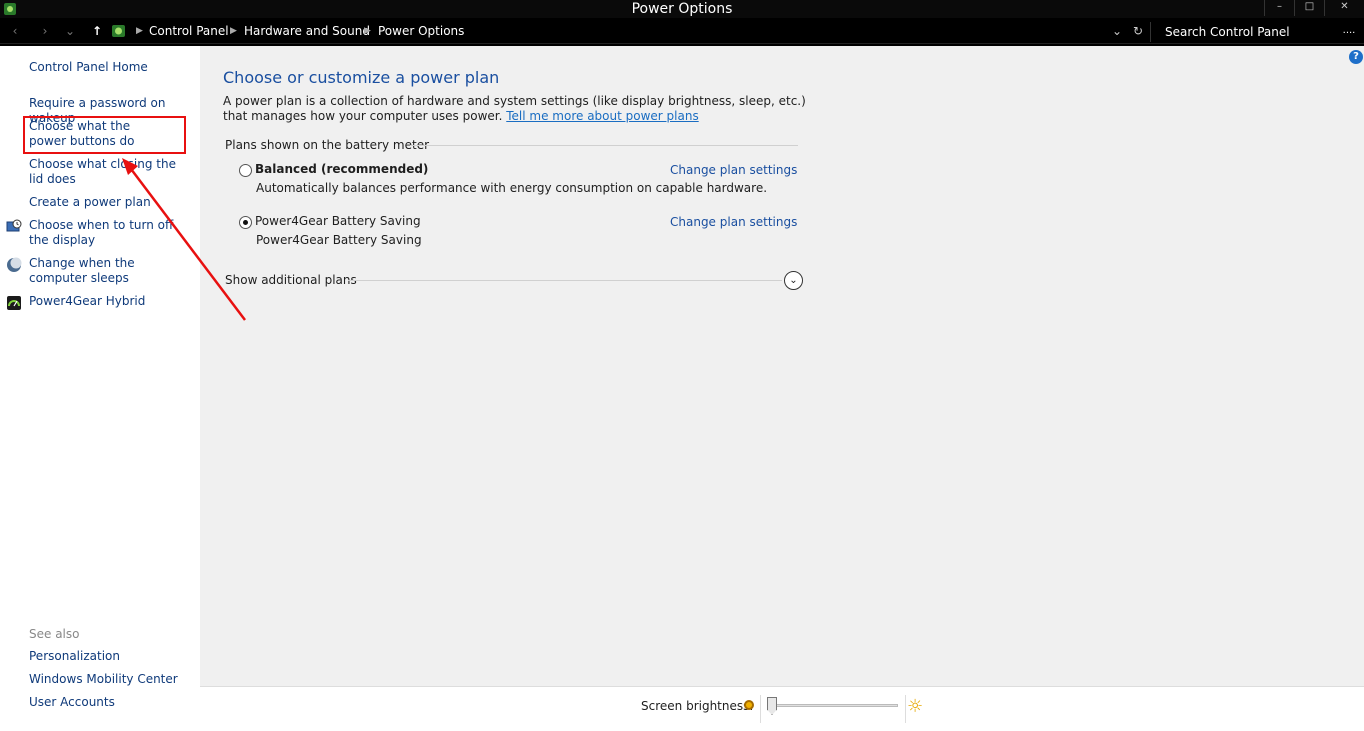 Image resolution: width=1364 pixels, height=731 pixels. Describe the element at coordinates (114, 656) in the screenshot. I see `see-also-personalization: Personalization` at that location.